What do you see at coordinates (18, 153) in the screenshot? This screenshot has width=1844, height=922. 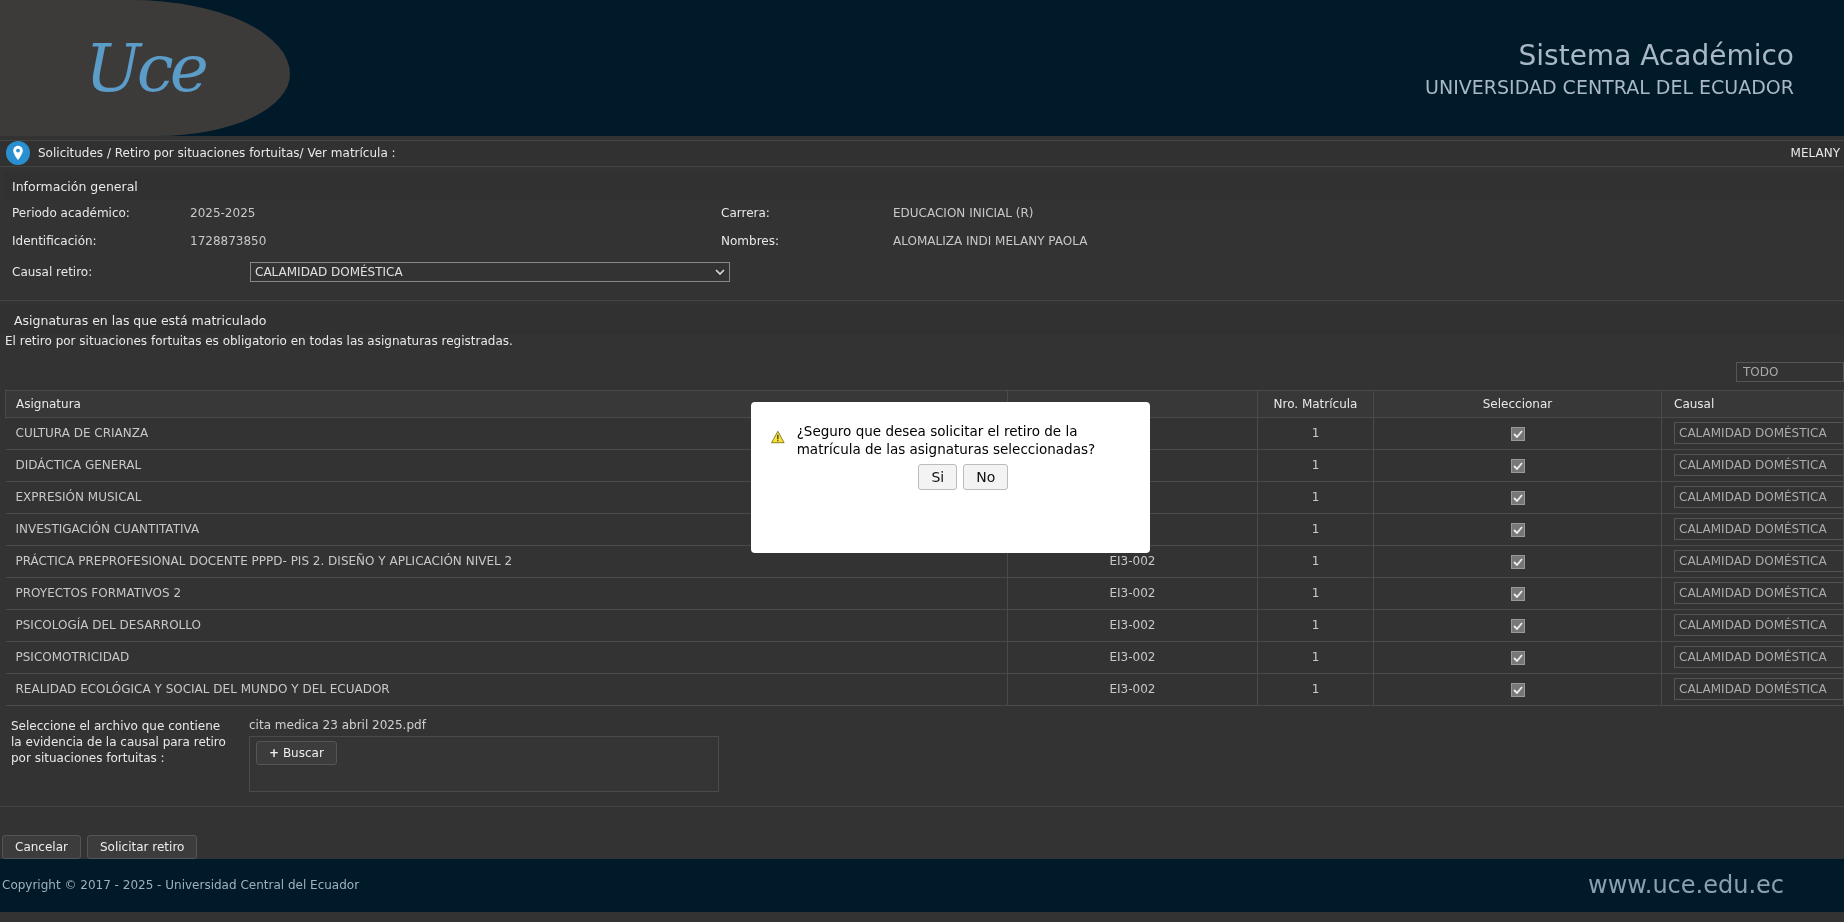 I see `location-pin-icon` at bounding box center [18, 153].